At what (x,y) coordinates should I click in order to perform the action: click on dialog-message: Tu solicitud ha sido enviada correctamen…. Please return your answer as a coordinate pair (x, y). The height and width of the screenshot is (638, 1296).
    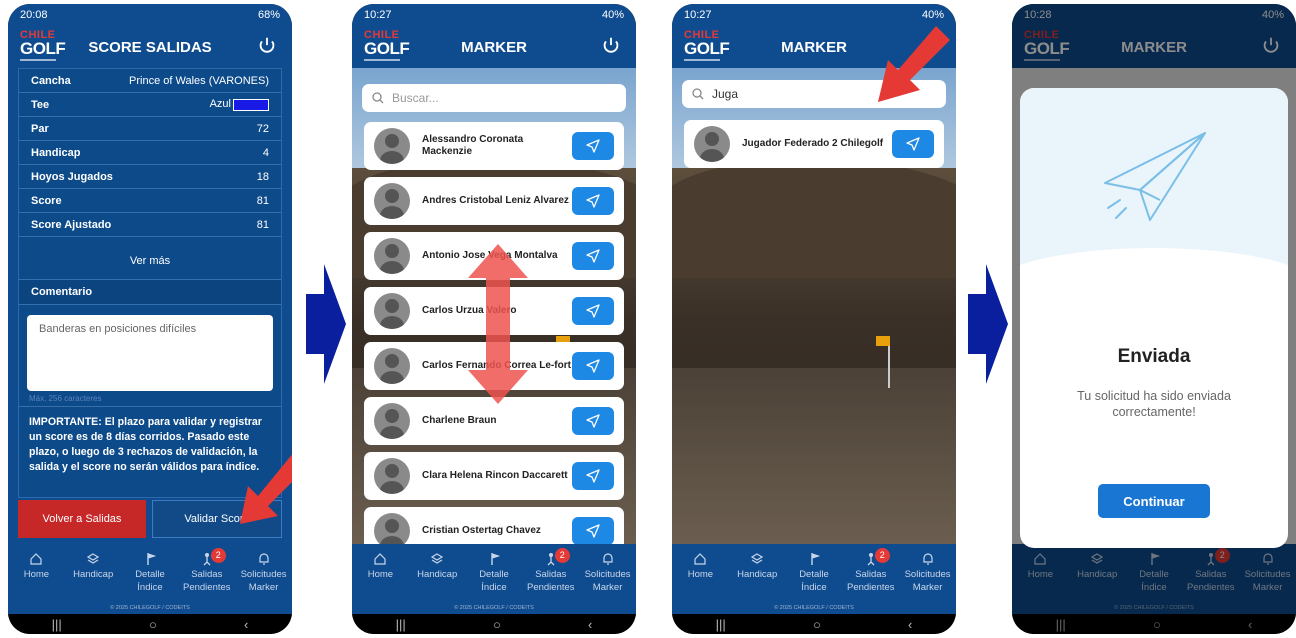
    Looking at the image, I should click on (1154, 404).